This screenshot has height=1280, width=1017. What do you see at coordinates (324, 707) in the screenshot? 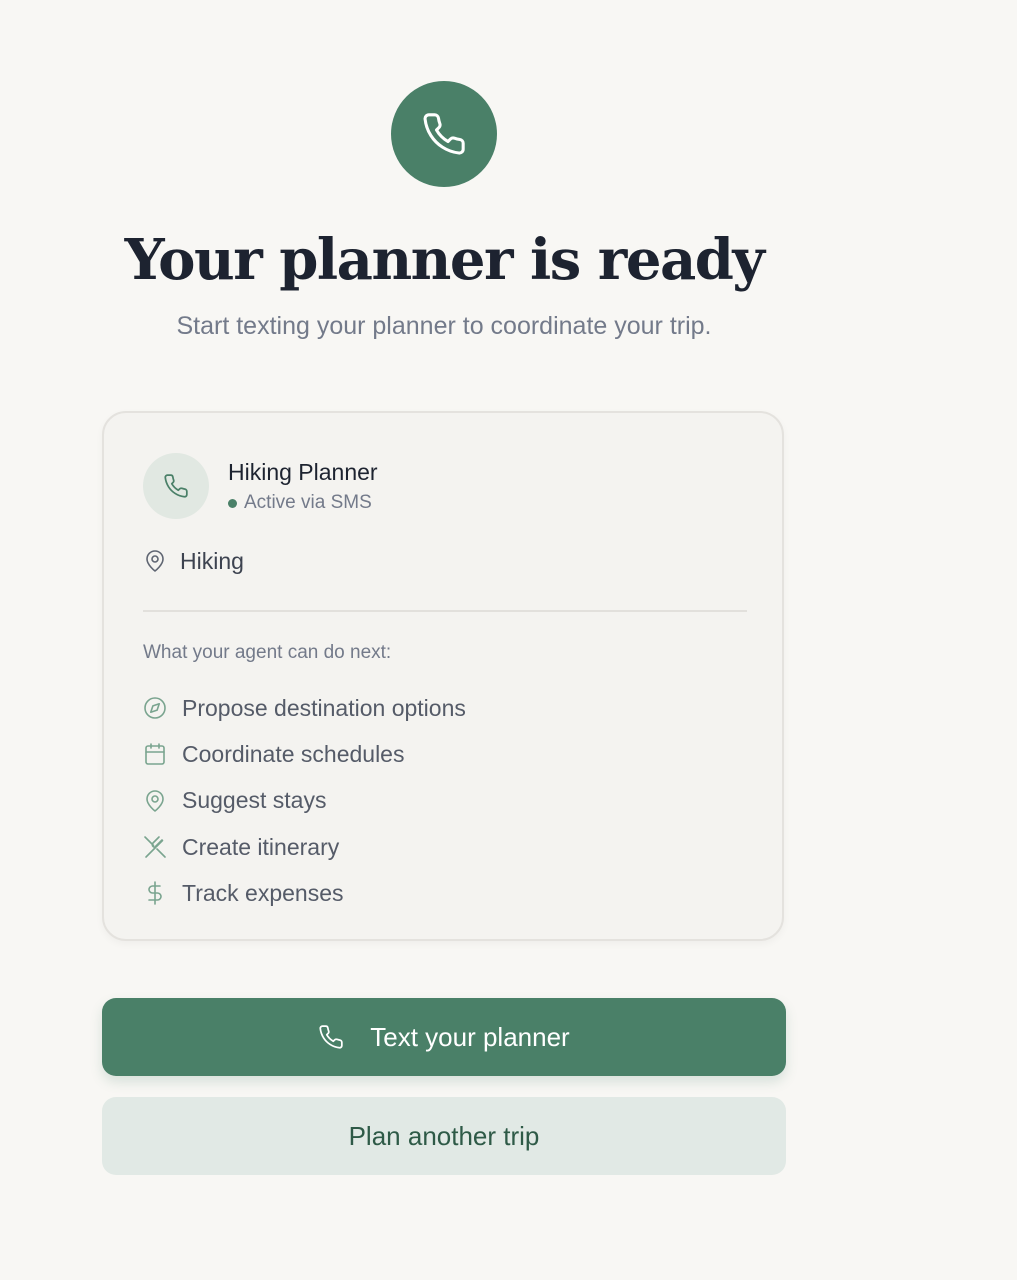
I see `capability-label: Propose destination options` at bounding box center [324, 707].